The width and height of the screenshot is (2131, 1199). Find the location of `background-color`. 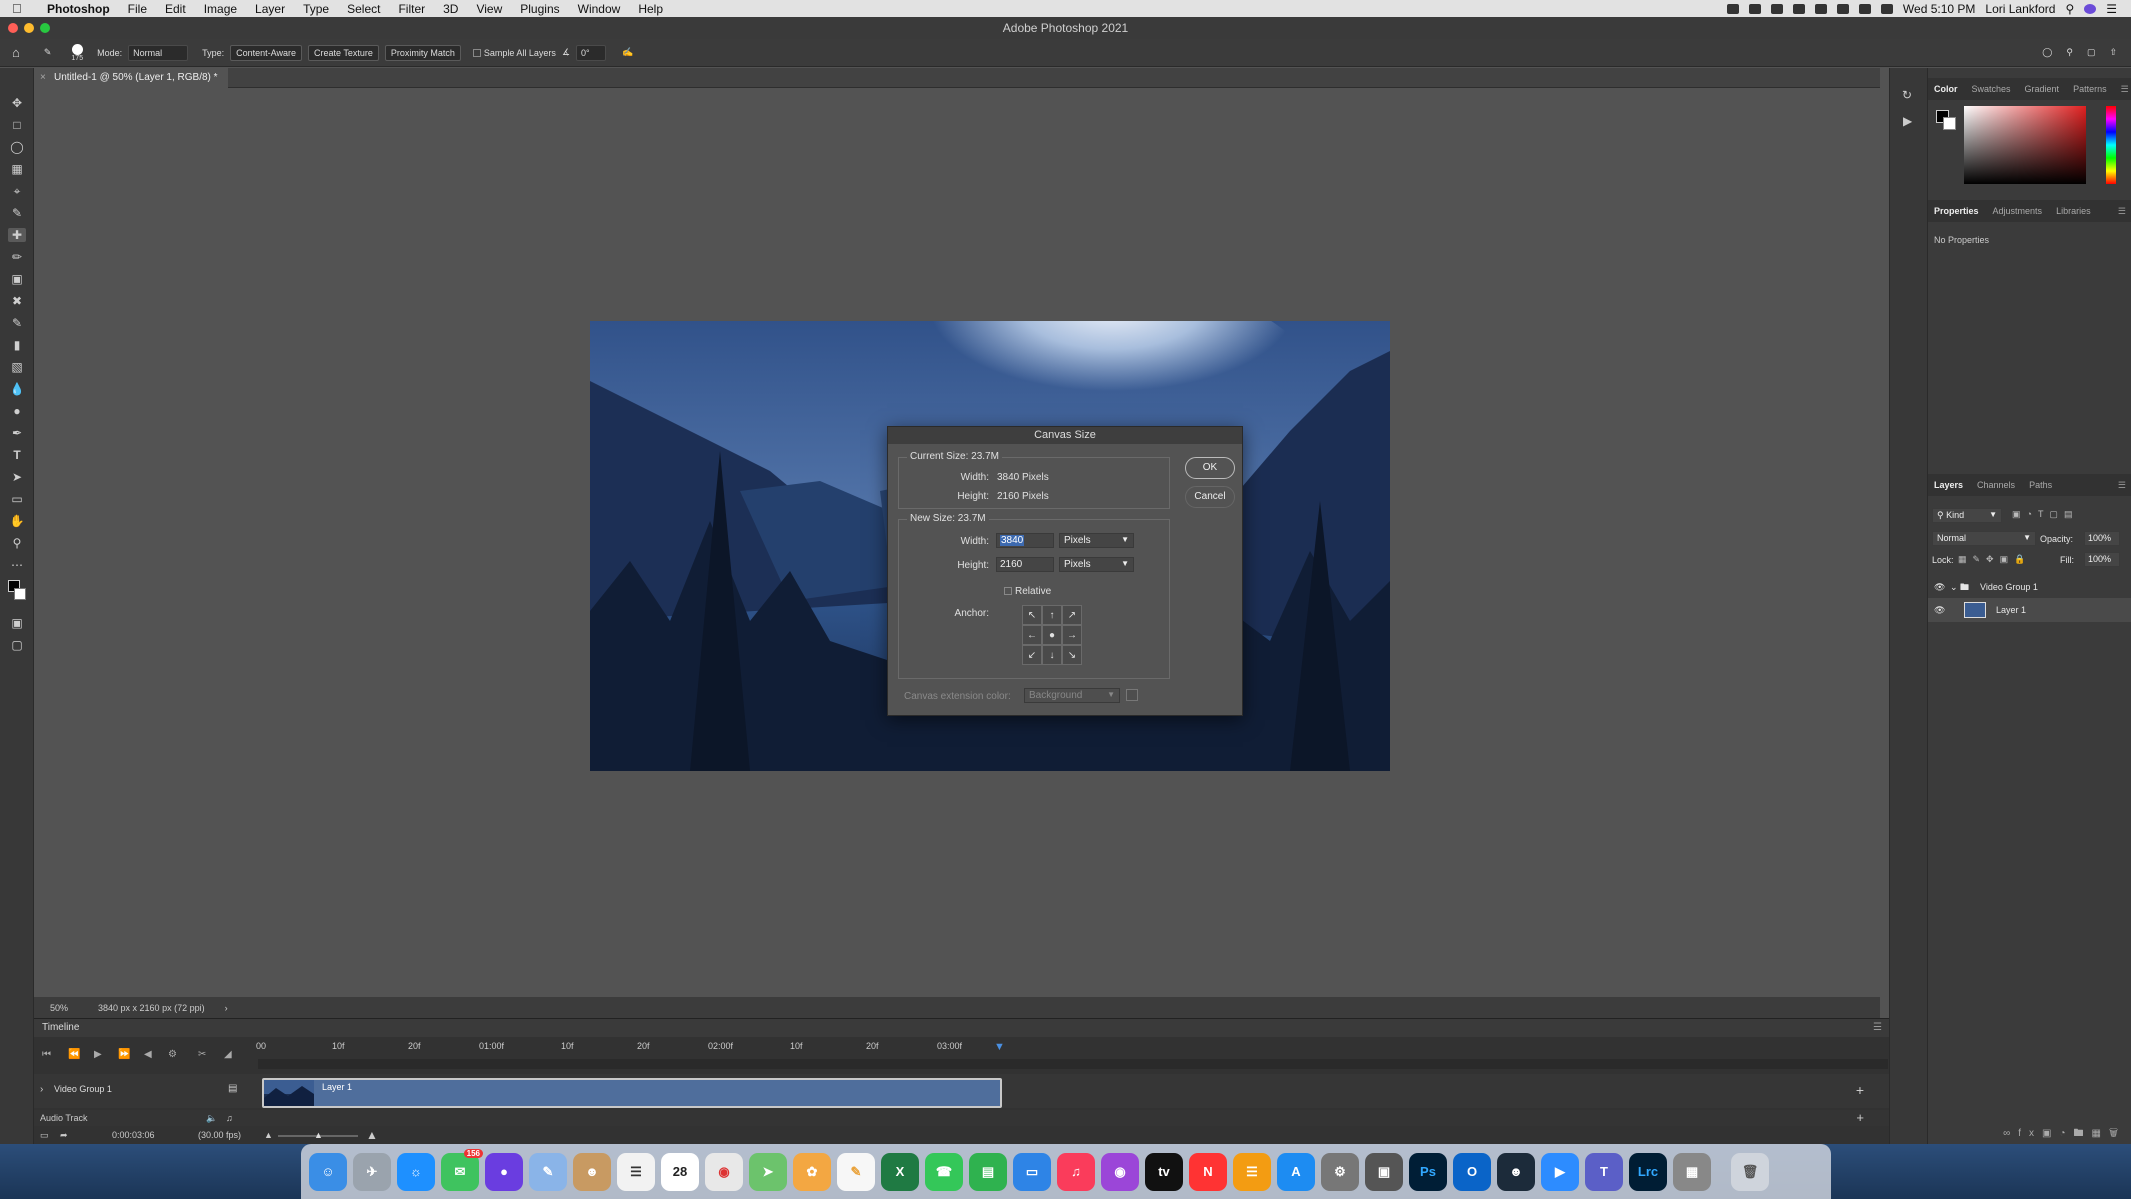

background-color is located at coordinates (20, 594).